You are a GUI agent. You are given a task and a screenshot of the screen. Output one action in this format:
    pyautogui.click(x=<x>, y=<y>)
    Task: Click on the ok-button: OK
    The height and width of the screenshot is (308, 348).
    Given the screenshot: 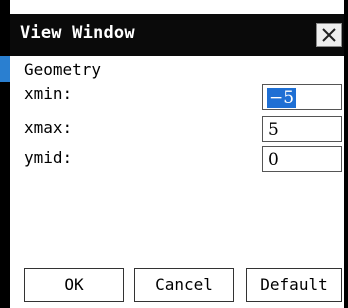 What is the action you would take?
    pyautogui.click(x=74, y=285)
    